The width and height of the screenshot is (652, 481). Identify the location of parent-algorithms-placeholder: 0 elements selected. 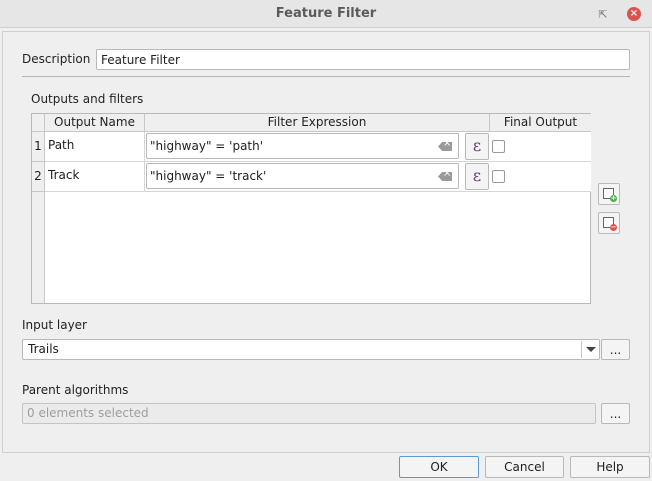
(88, 413).